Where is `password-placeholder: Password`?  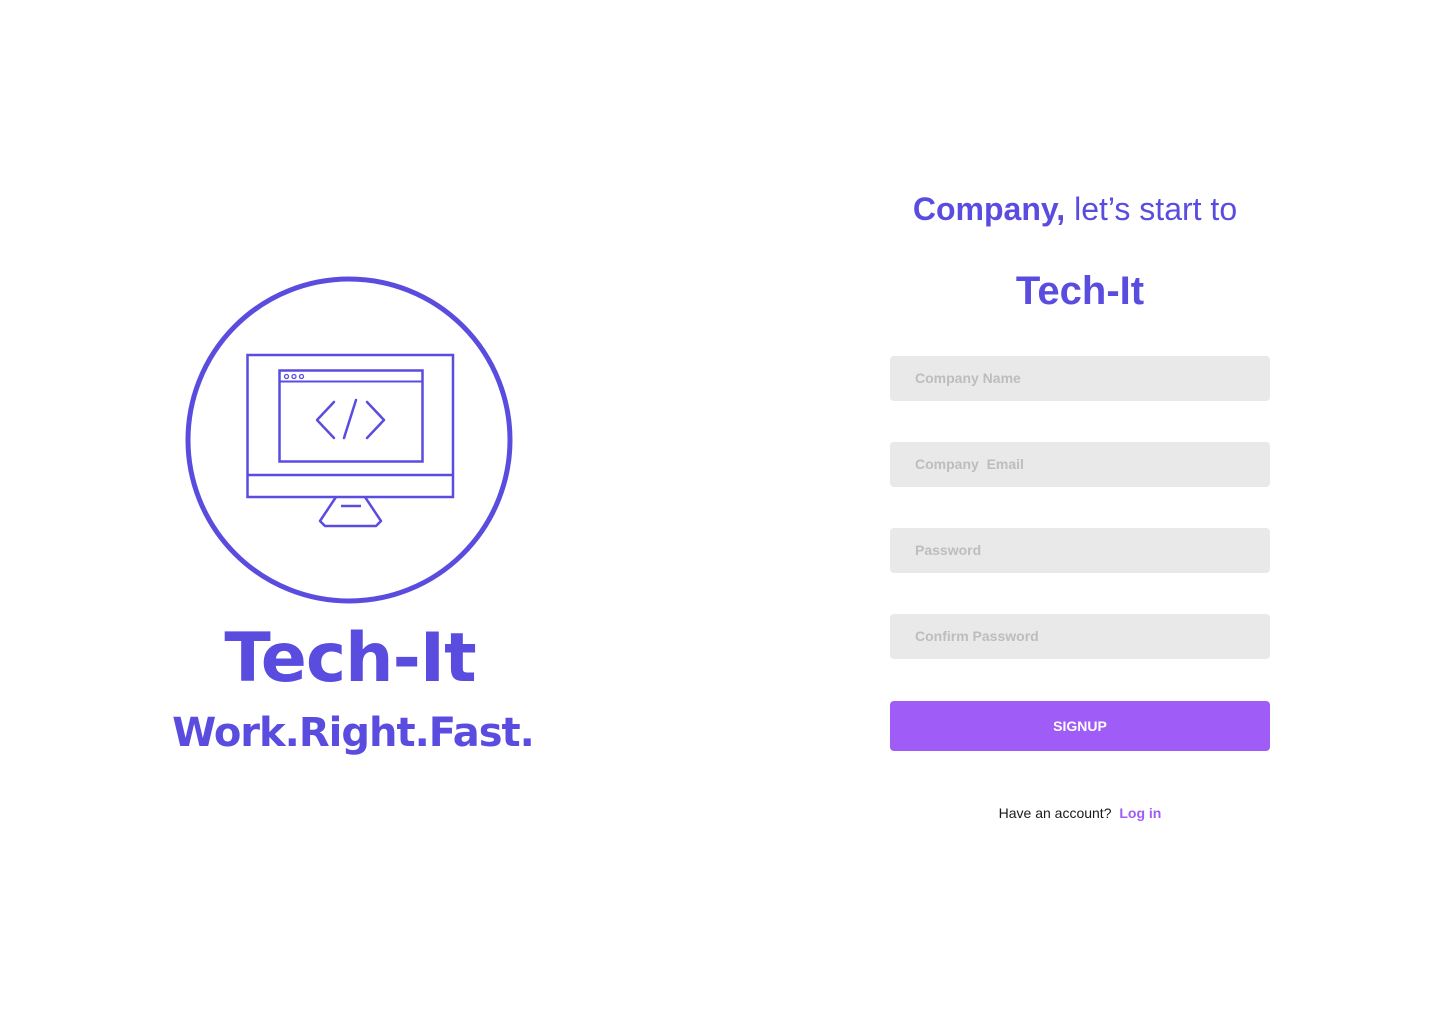
password-placeholder: Password is located at coordinates (948, 550).